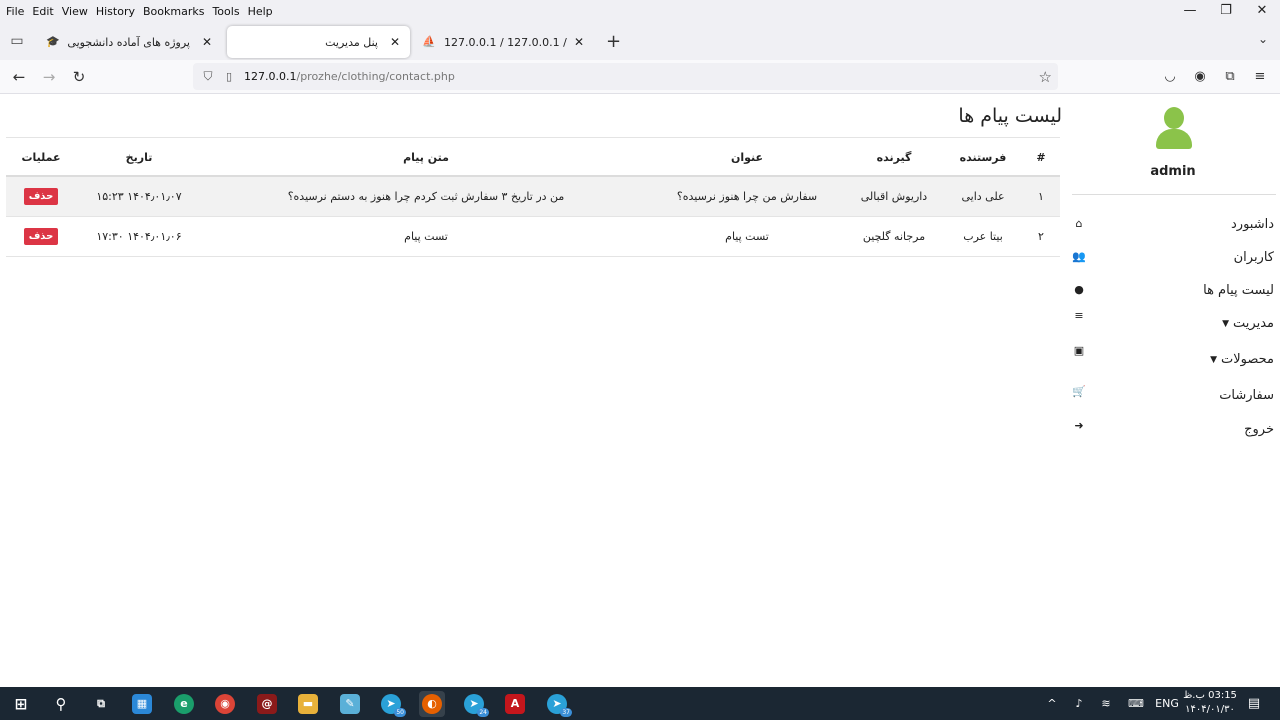 This screenshot has width=1280, height=720. I want to click on row-actions: حذف, so click(41, 236).